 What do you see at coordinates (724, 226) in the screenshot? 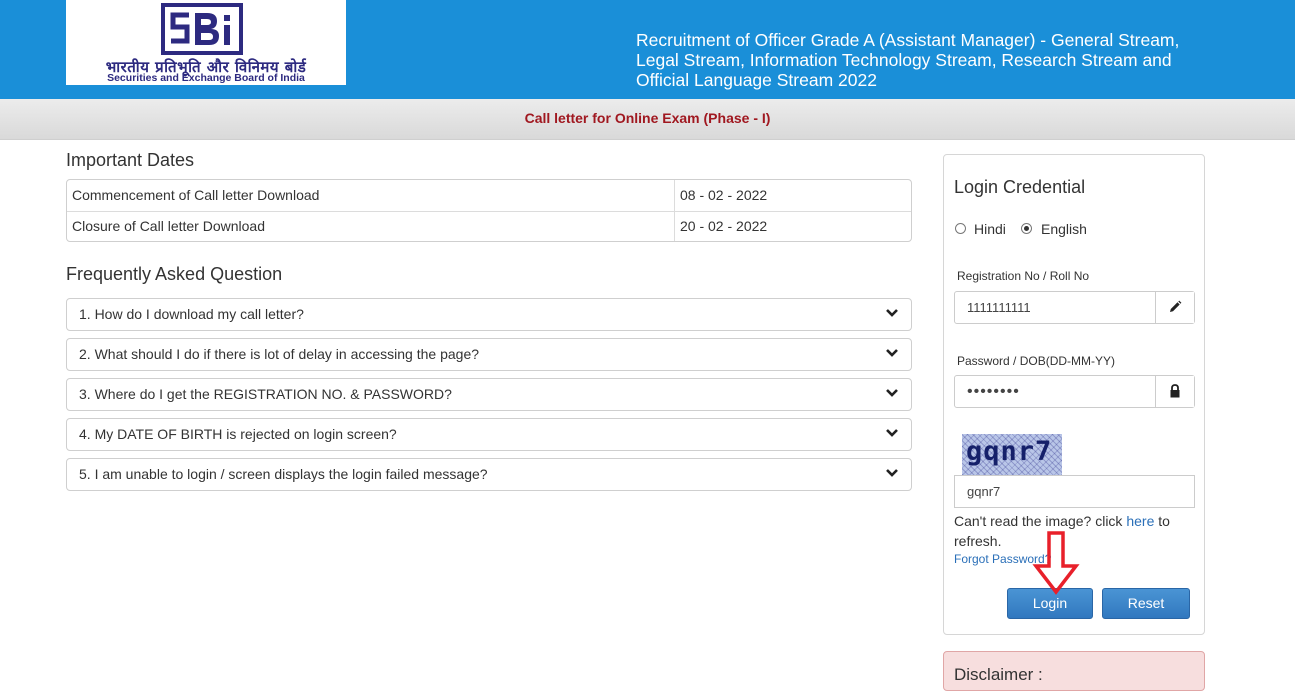
I see `date-value-cell: 20 - 02 - 2022` at bounding box center [724, 226].